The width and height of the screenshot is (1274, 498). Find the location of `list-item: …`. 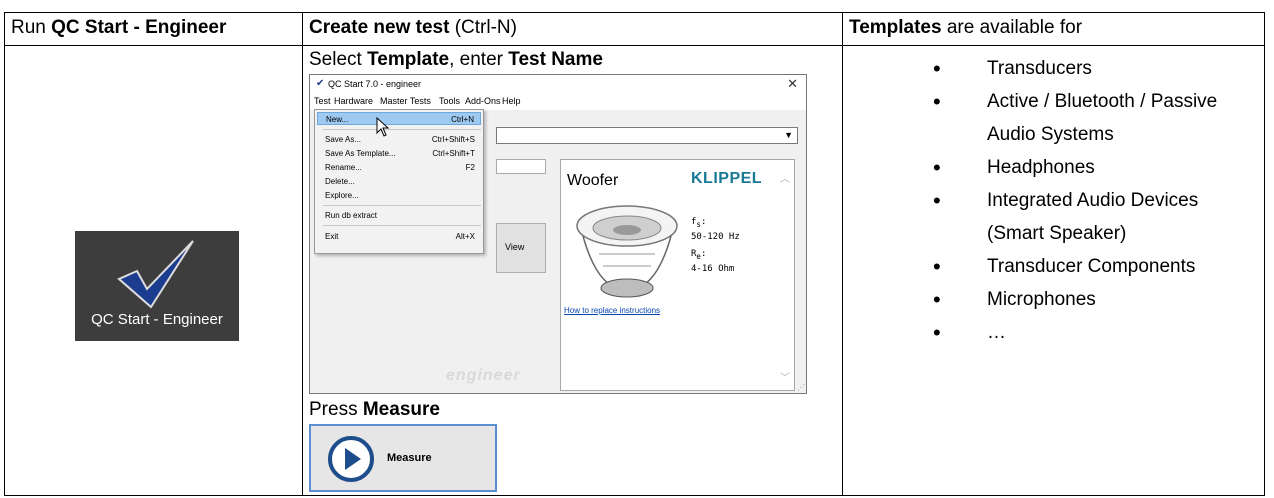

list-item: … is located at coordinates (1053, 332).